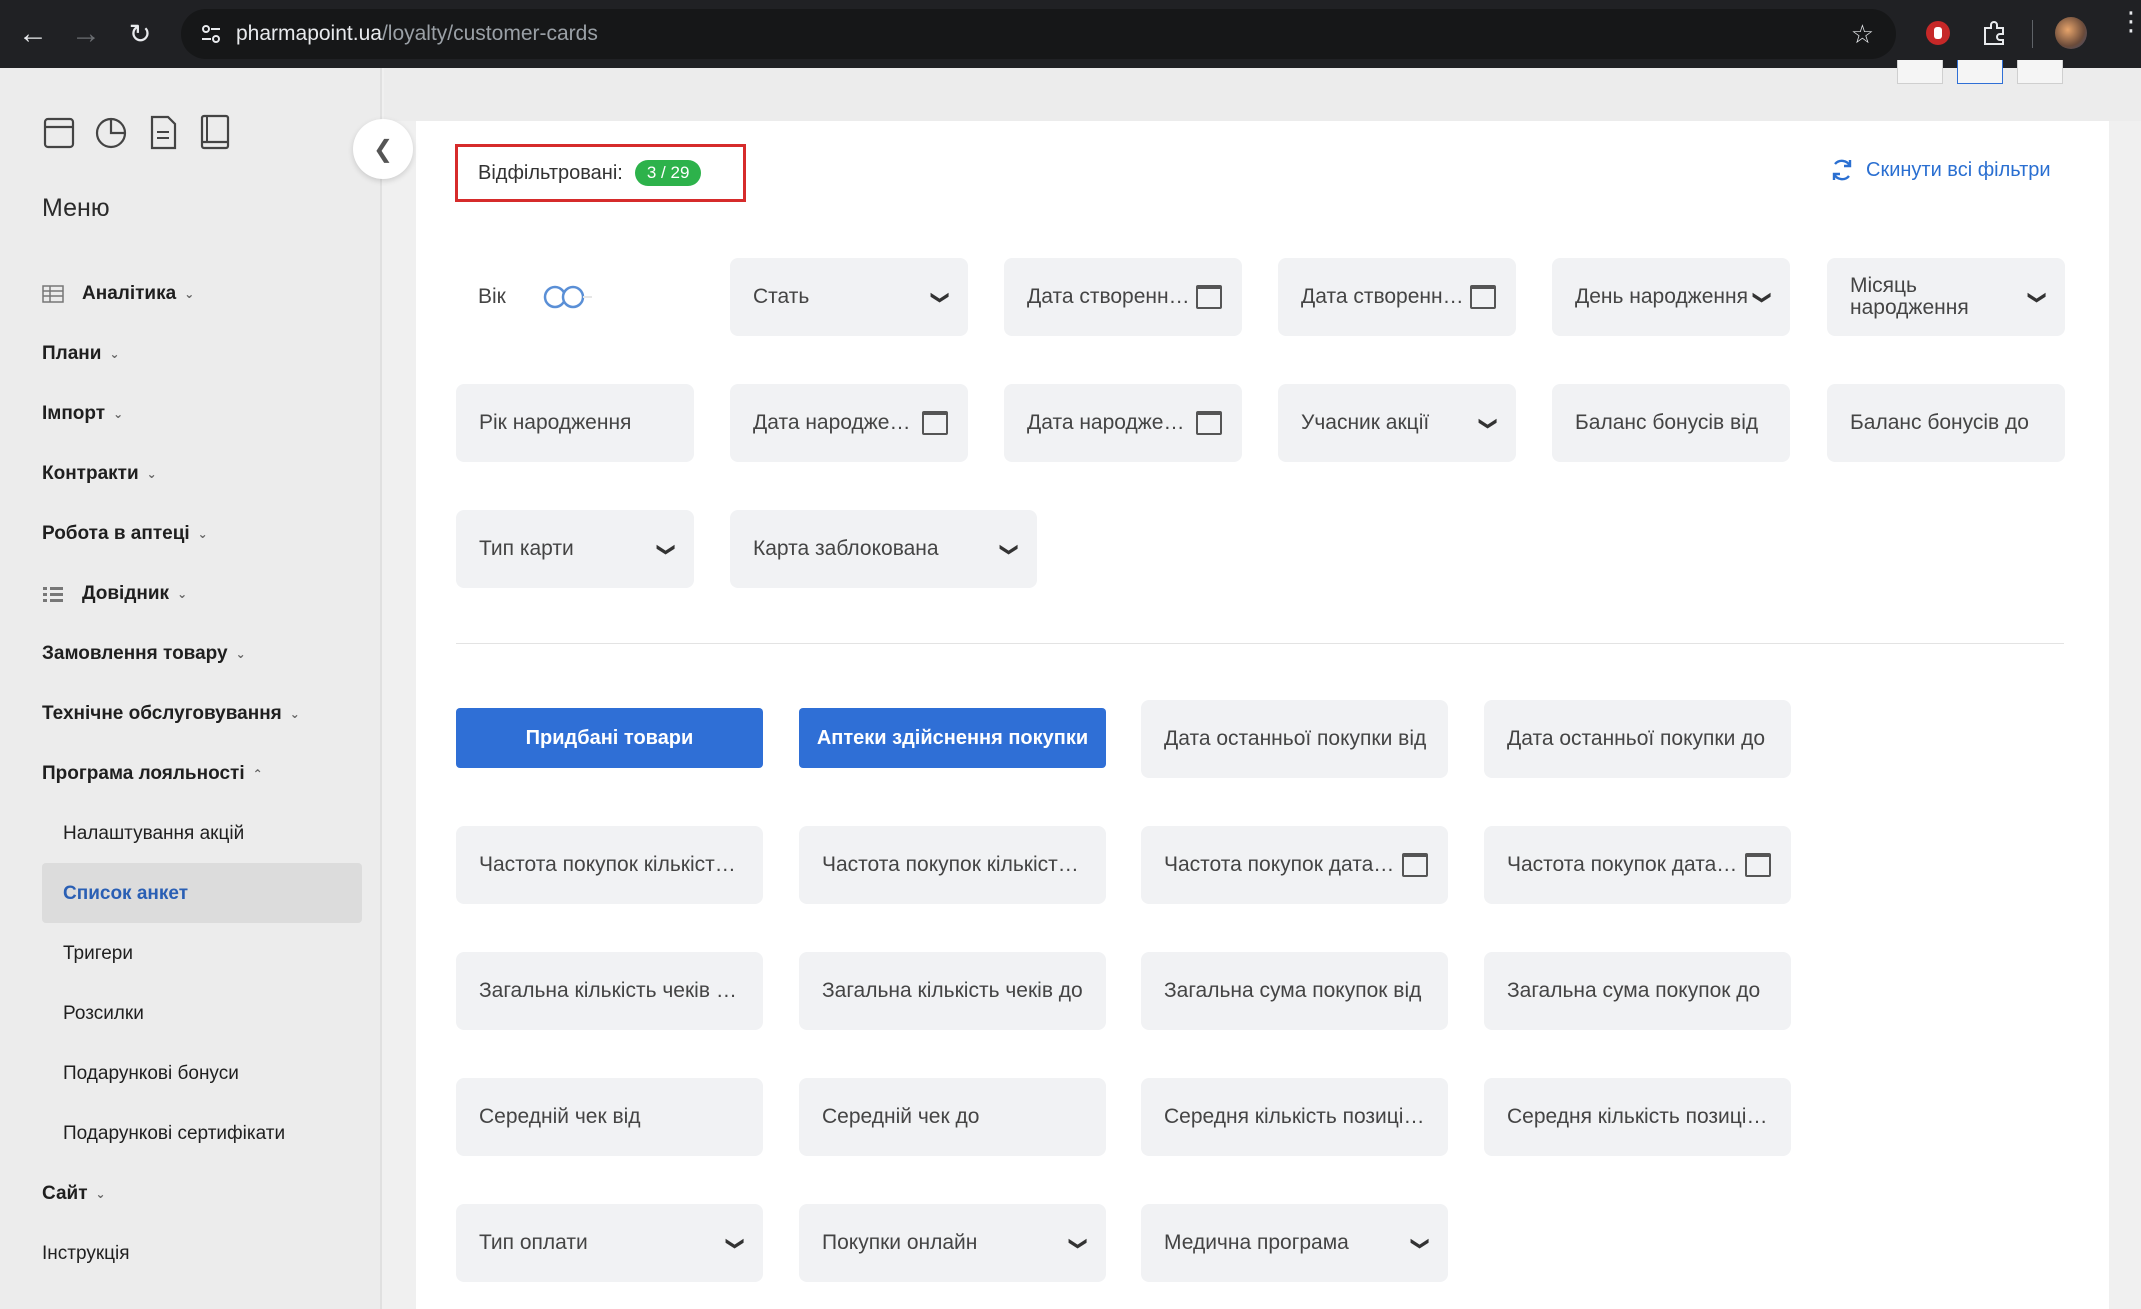 This screenshot has height=1309, width=2141. What do you see at coordinates (82, 414) in the screenshot?
I see `menu-item-import: Імпорт ⌄` at bounding box center [82, 414].